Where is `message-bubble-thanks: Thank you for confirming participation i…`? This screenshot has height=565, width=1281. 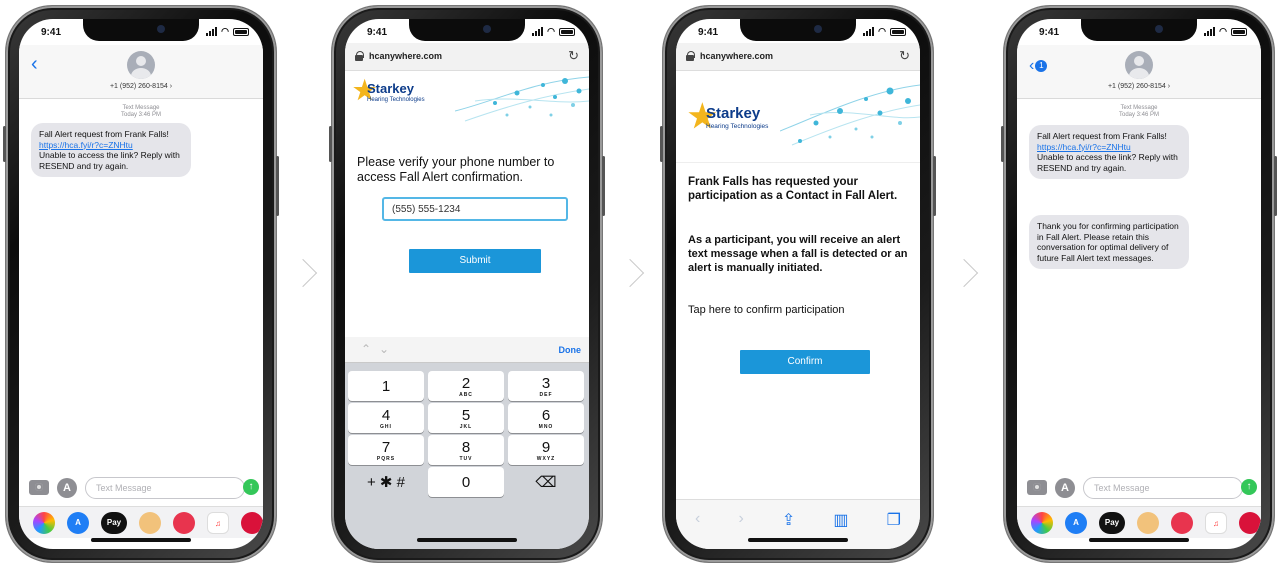 message-bubble-thanks: Thank you for confirming participation i… is located at coordinates (1109, 242).